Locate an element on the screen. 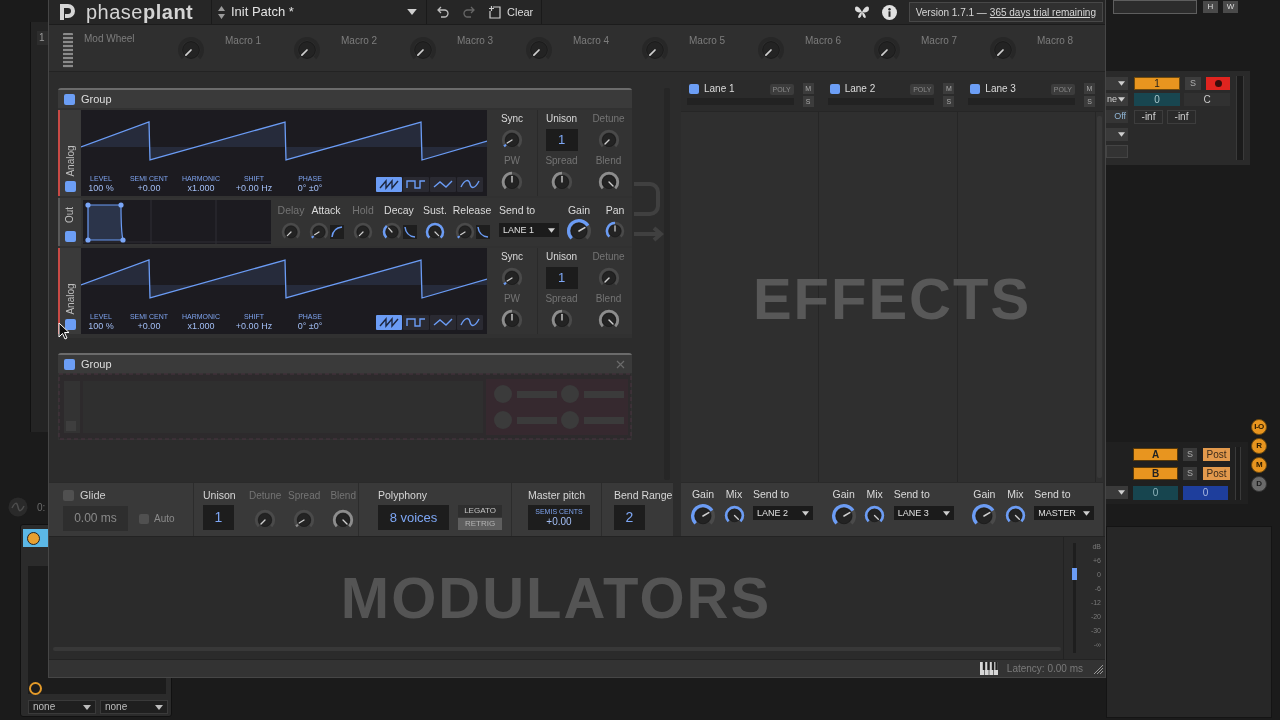 The height and width of the screenshot is (720, 1280). mode-toggle-button: M is located at coordinates (1259, 465).